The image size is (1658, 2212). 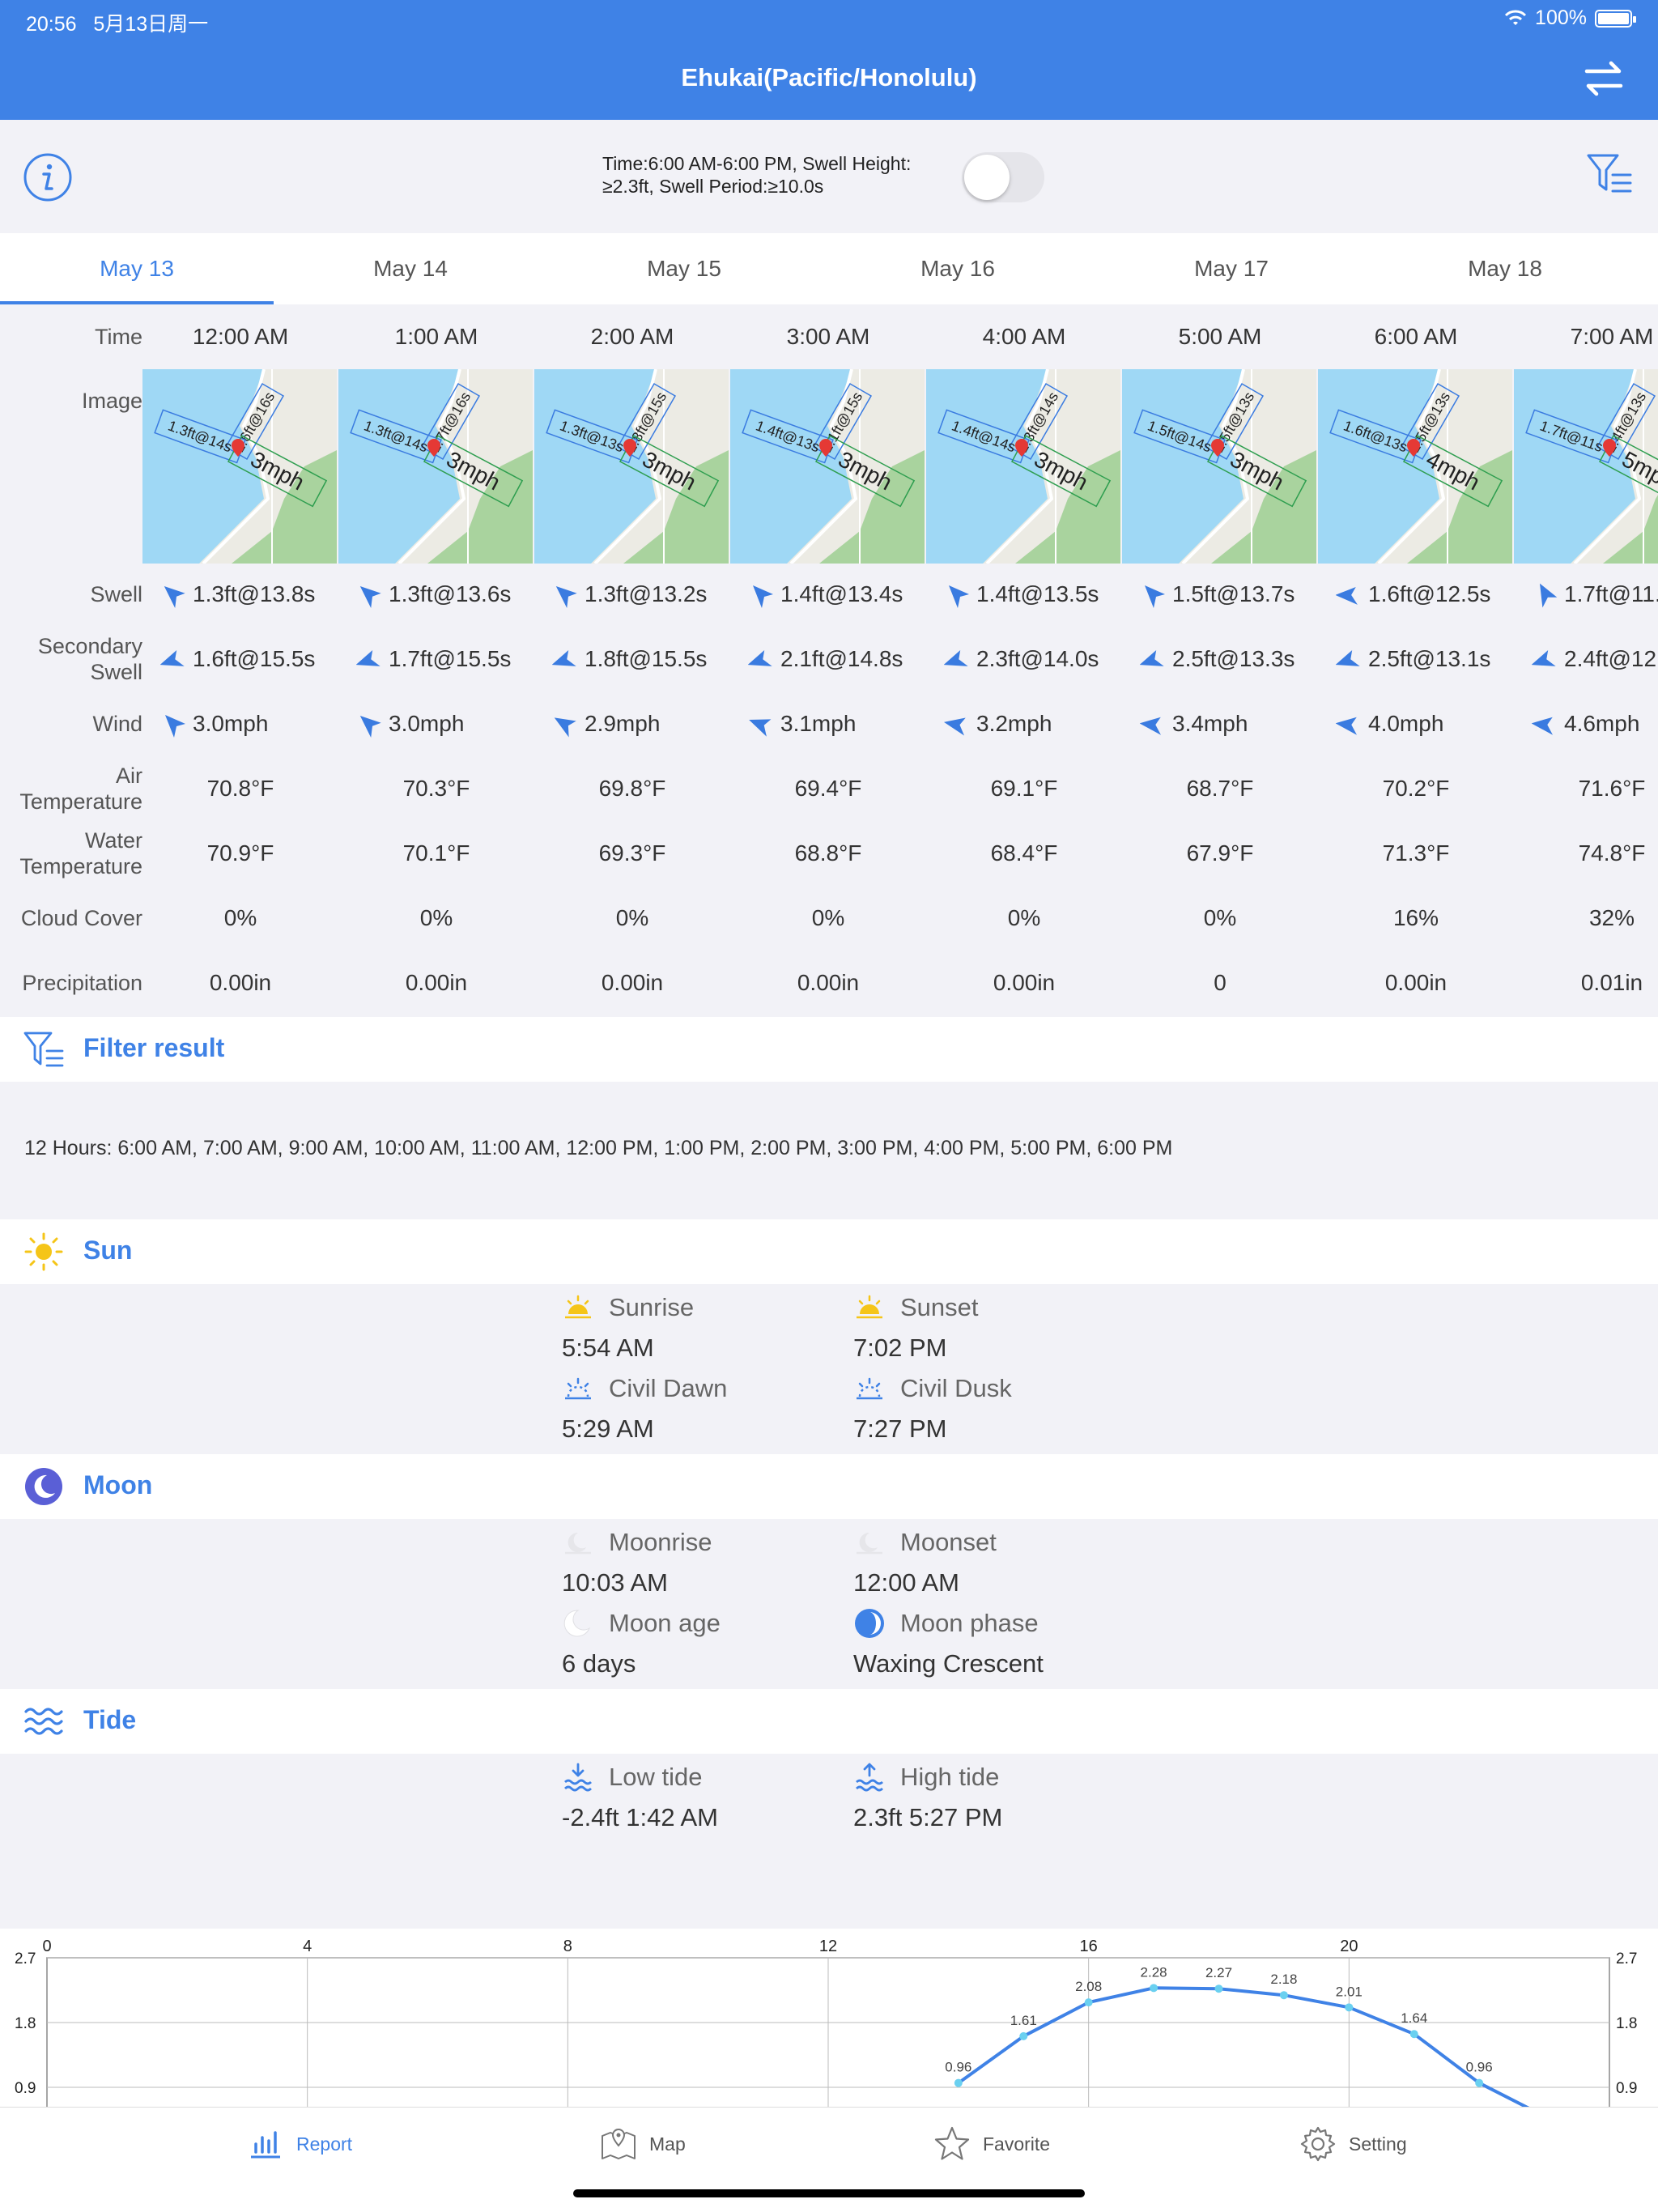 I want to click on sun-header: Sun, so click(x=829, y=1252).